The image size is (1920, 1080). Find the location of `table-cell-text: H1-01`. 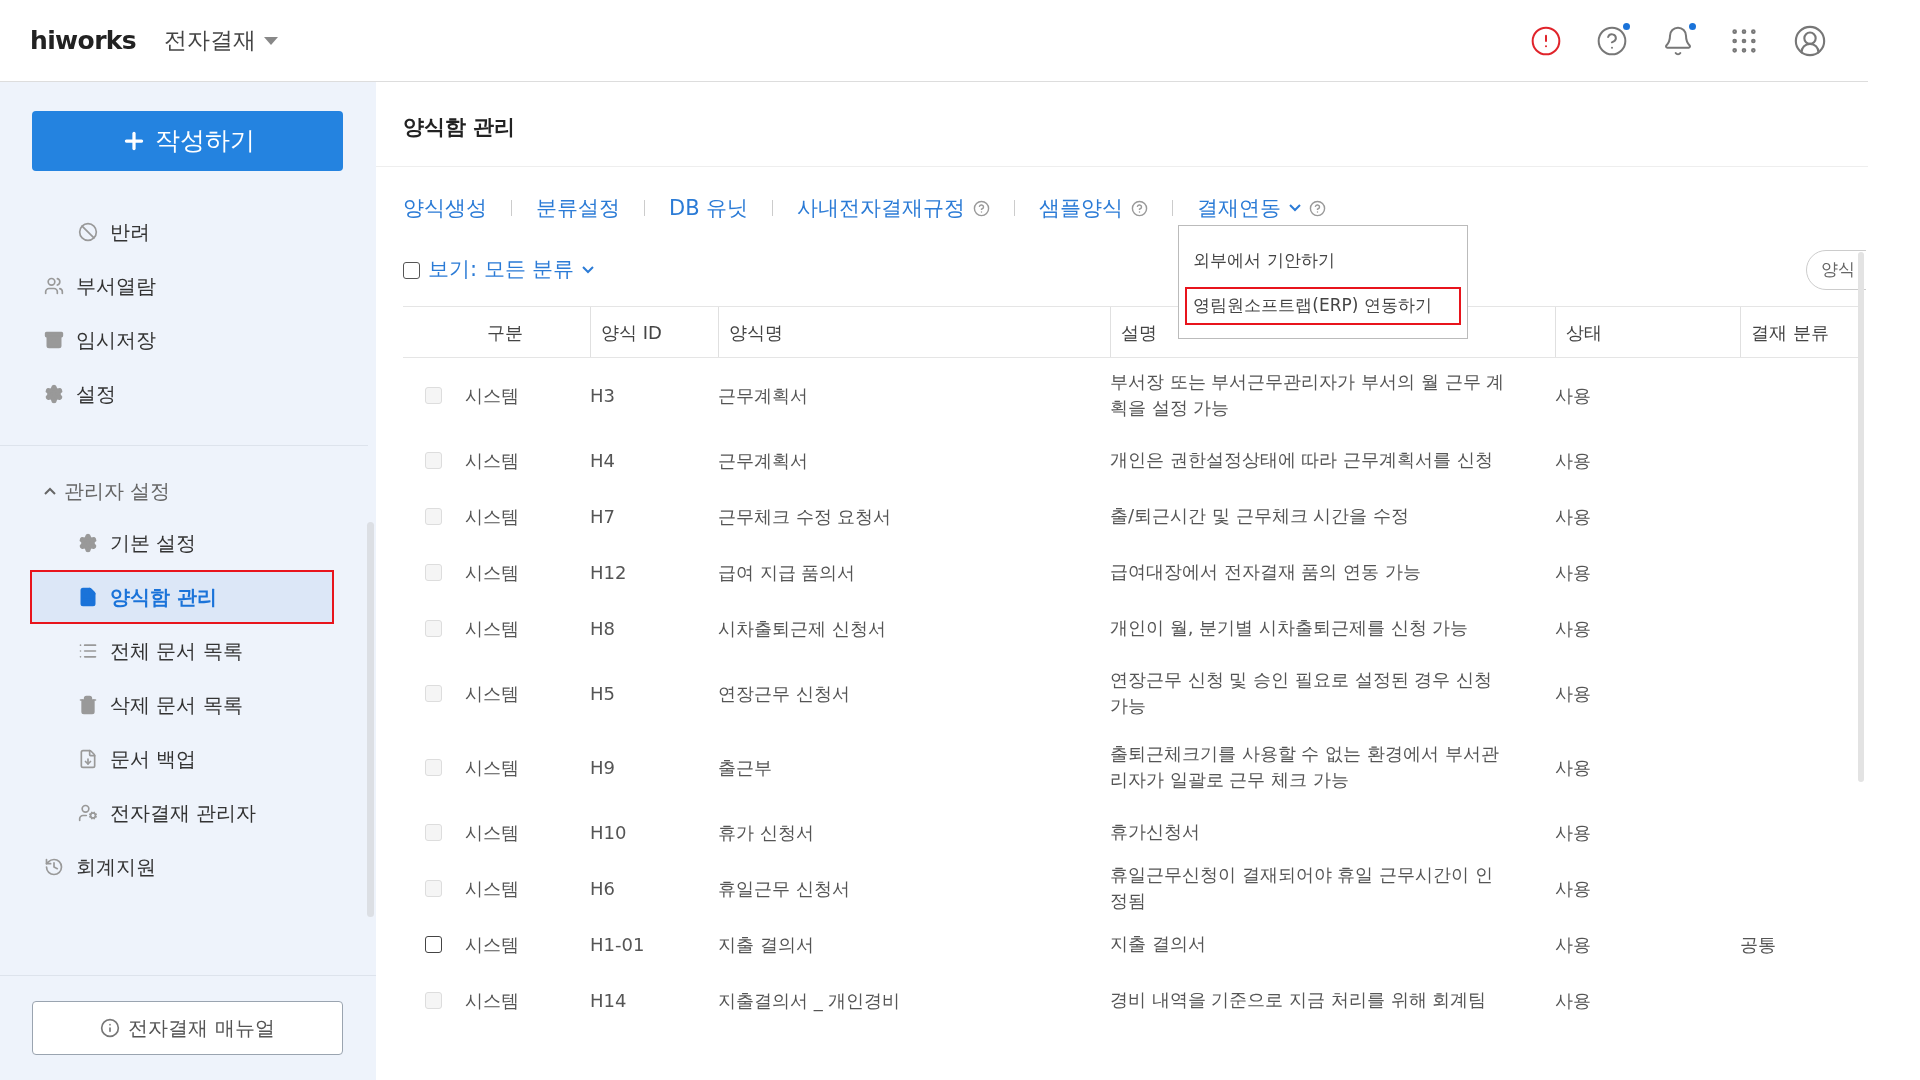

table-cell-text: H1-01 is located at coordinates (617, 944).